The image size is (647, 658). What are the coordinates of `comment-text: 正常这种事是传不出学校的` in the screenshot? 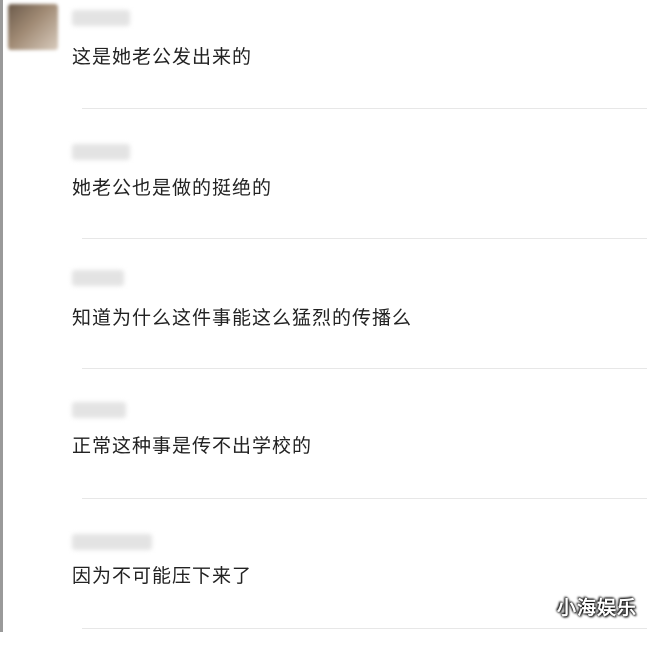 It's located at (192, 446).